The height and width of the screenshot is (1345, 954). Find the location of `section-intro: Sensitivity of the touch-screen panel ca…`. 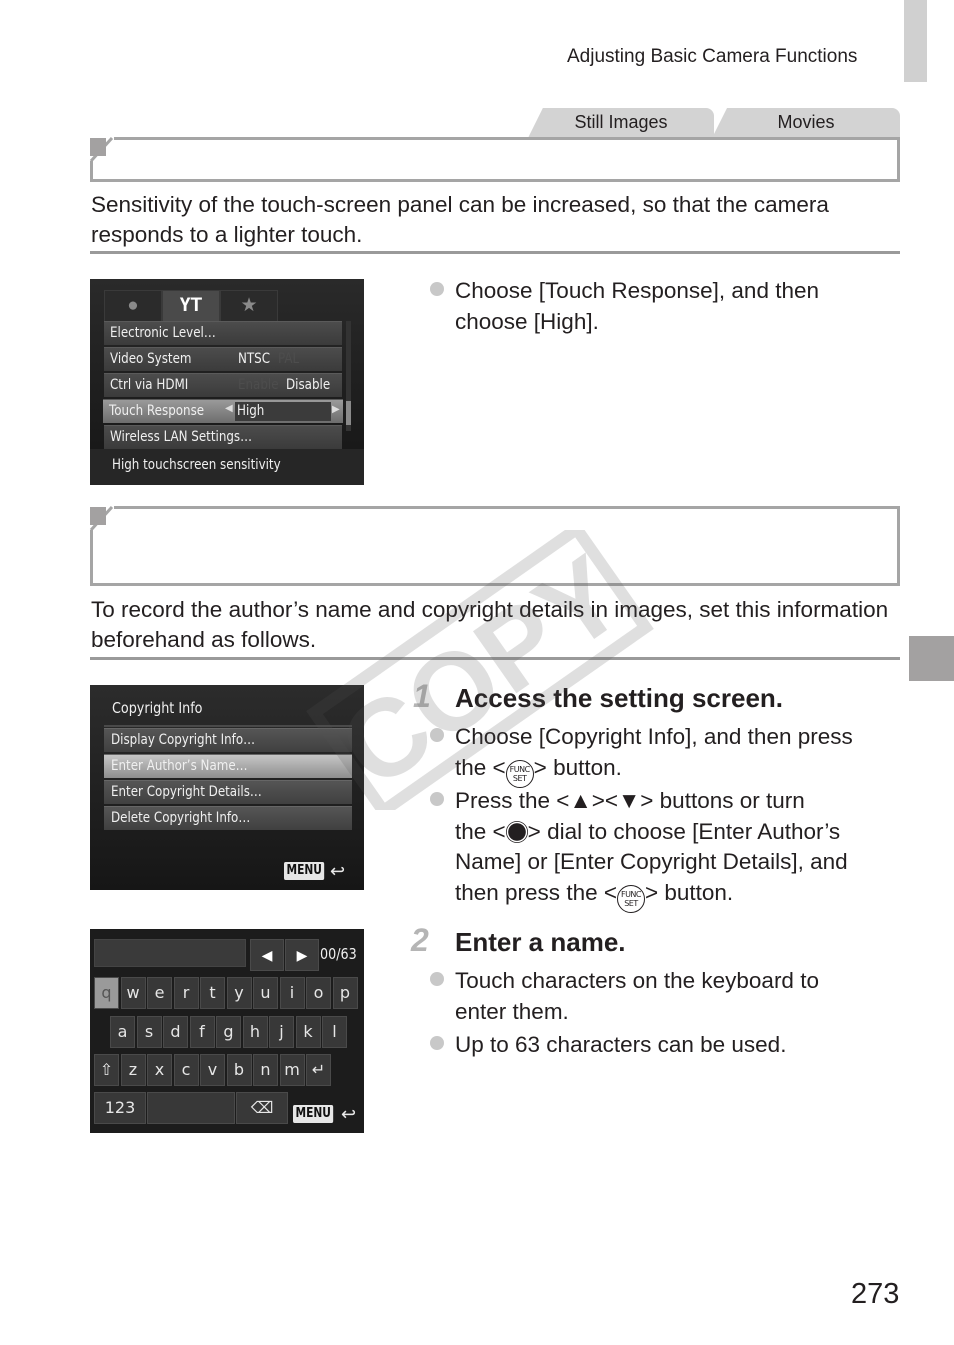

section-intro: Sensitivity of the touch-screen panel ca… is located at coordinates (460, 219).